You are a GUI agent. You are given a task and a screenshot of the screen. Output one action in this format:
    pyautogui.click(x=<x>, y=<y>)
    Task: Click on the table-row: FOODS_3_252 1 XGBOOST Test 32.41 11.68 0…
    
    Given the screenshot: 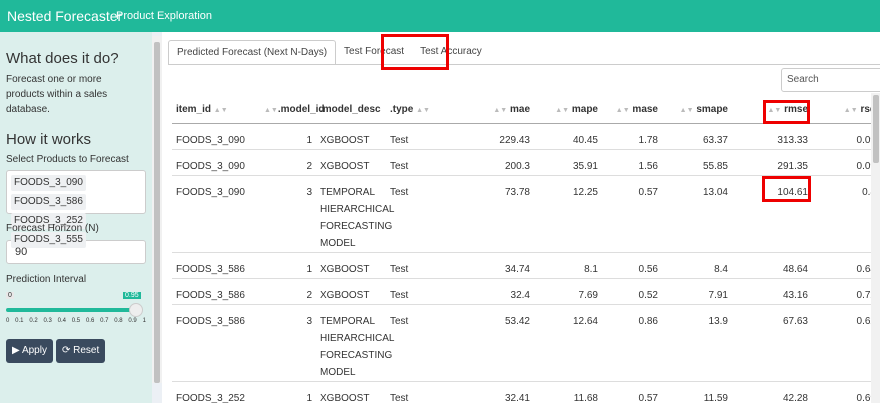 What is the action you would take?
    pyautogui.click(x=526, y=392)
    